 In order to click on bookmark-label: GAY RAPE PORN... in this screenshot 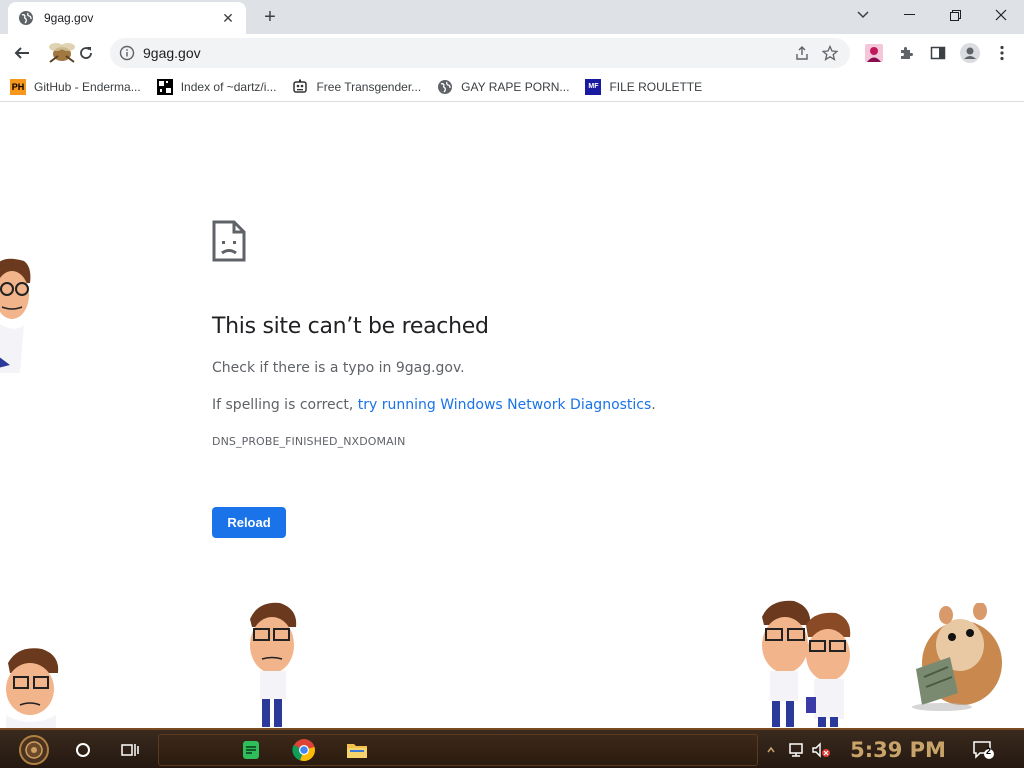, I will do `click(515, 86)`.